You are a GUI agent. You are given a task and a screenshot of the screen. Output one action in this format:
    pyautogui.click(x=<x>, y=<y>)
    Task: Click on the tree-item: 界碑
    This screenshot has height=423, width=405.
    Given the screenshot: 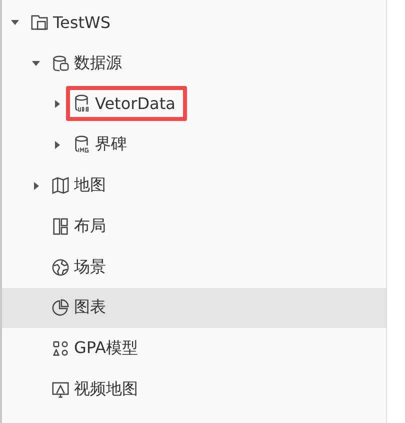 What is the action you would take?
    pyautogui.click(x=194, y=145)
    